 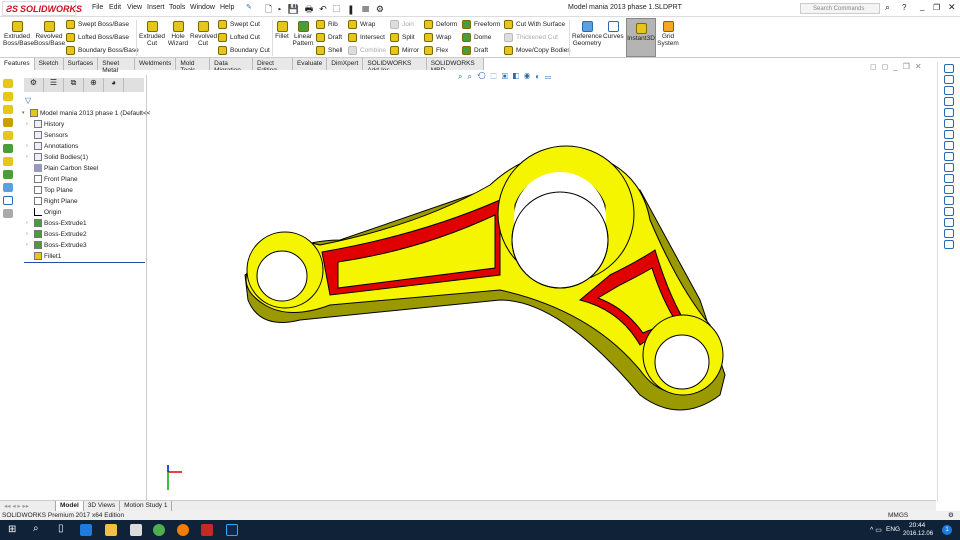 I want to click on display-manager-tab-icon: ◕, so click(x=114, y=85).